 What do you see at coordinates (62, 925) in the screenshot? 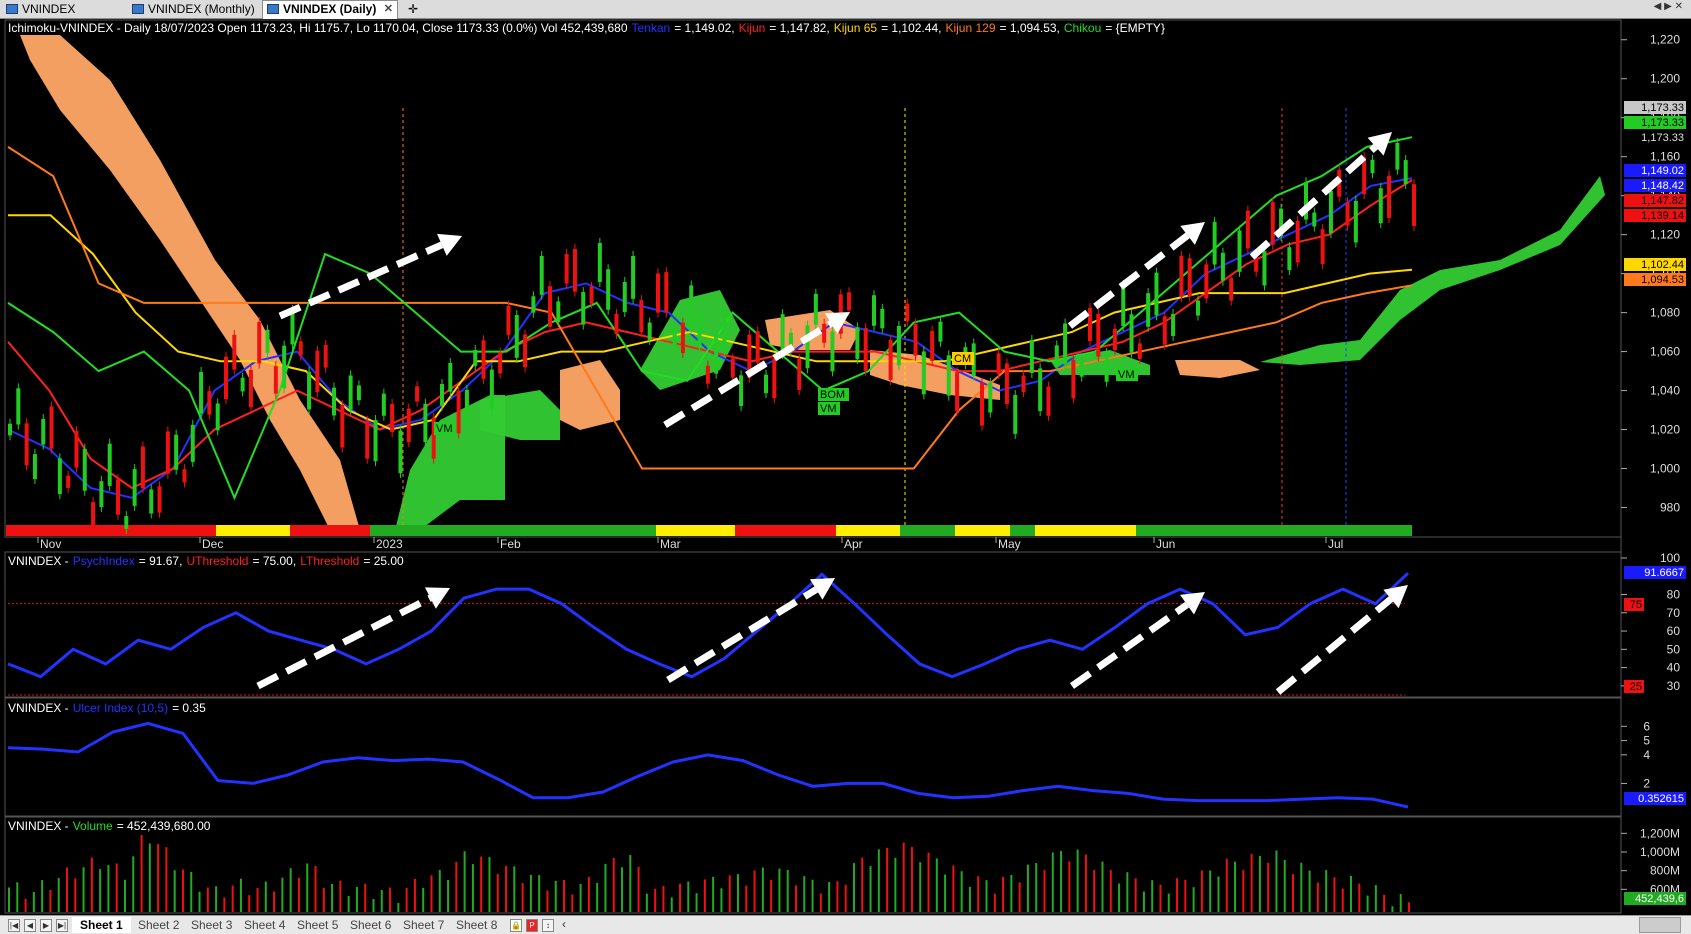
I see `last-sheet-button: ▶|` at bounding box center [62, 925].